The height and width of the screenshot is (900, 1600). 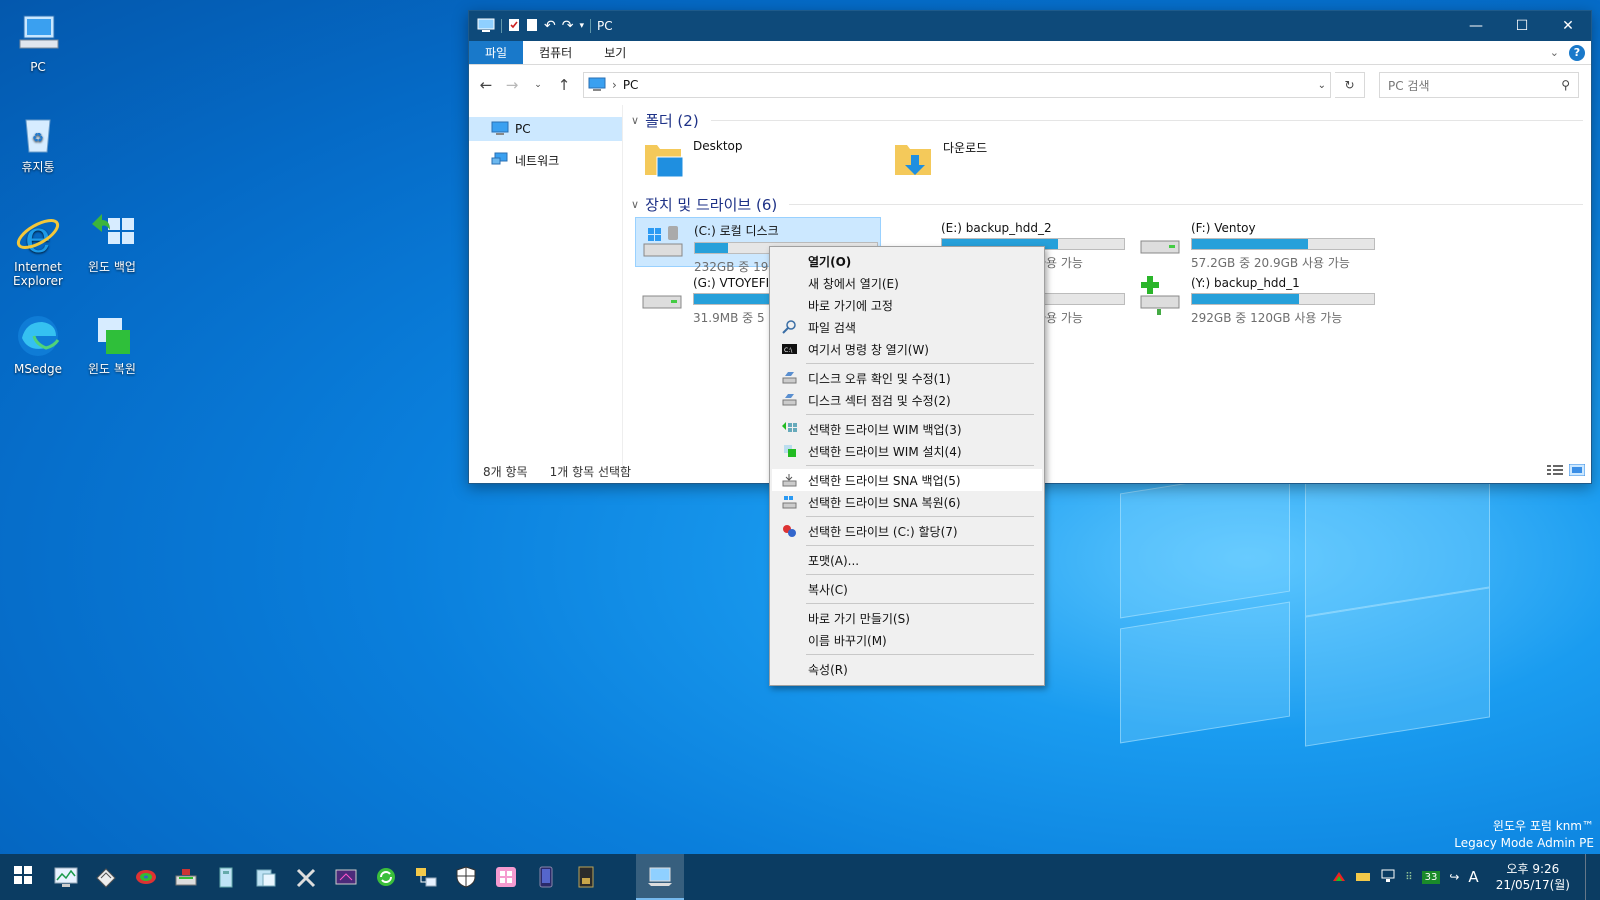 I want to click on nav-item-network: 네트워크, so click(x=545, y=160).